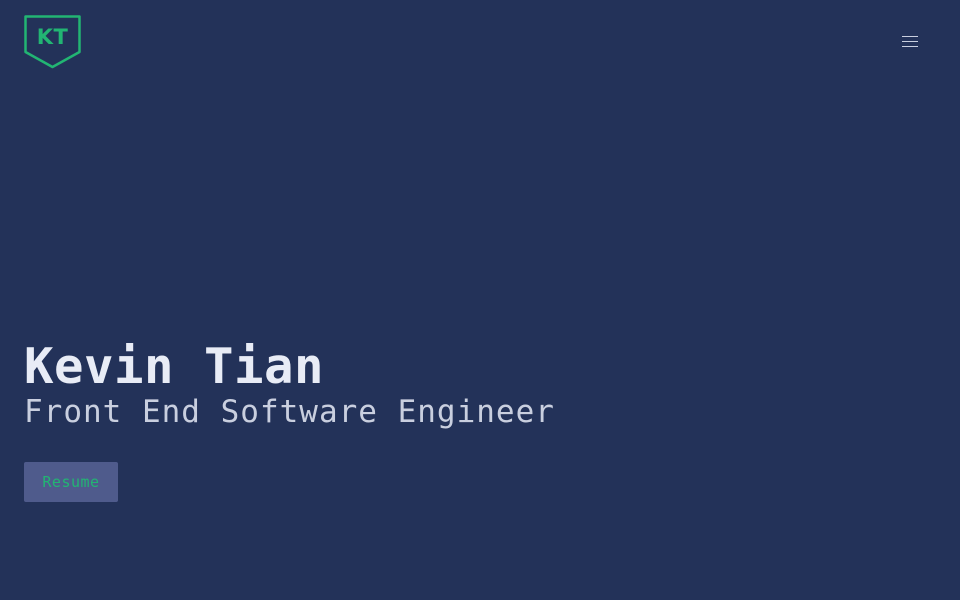  Describe the element at coordinates (174, 366) in the screenshot. I see `hero-name: Kevin Tian` at that location.